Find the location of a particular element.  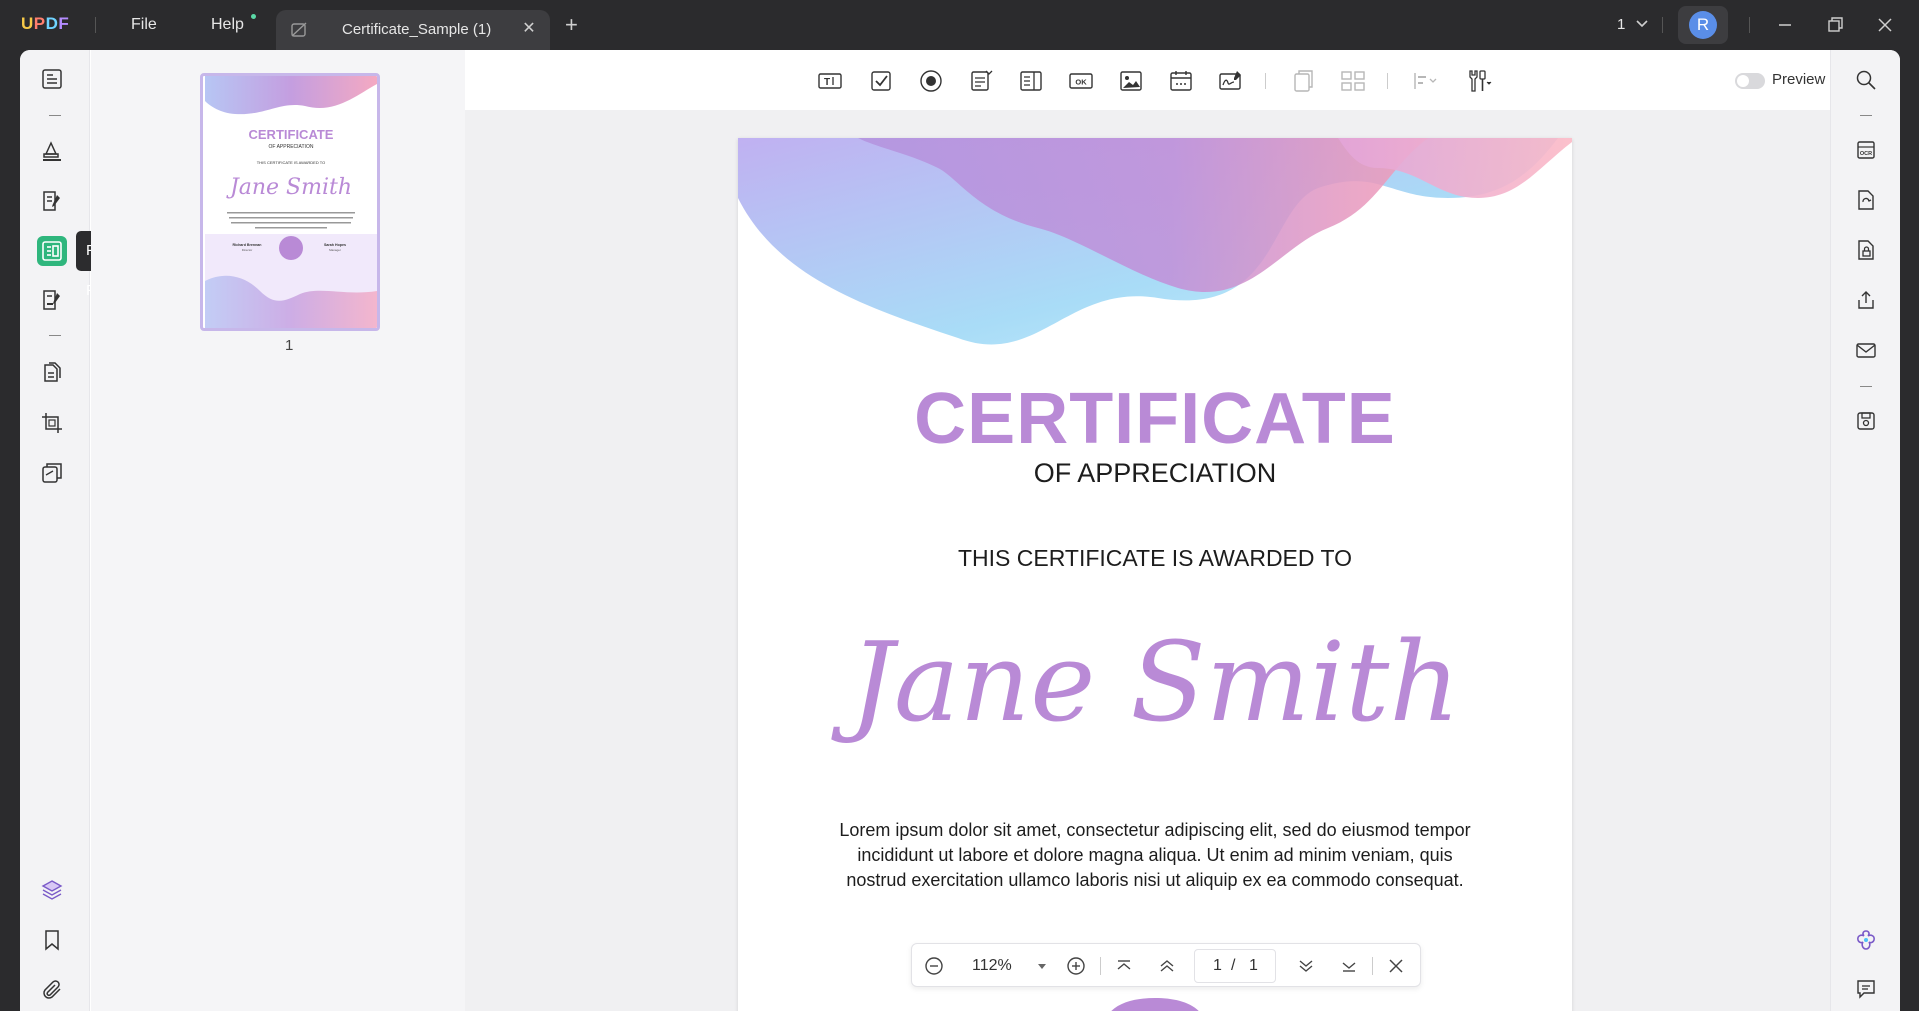

mail-icon is located at coordinates (1866, 350).